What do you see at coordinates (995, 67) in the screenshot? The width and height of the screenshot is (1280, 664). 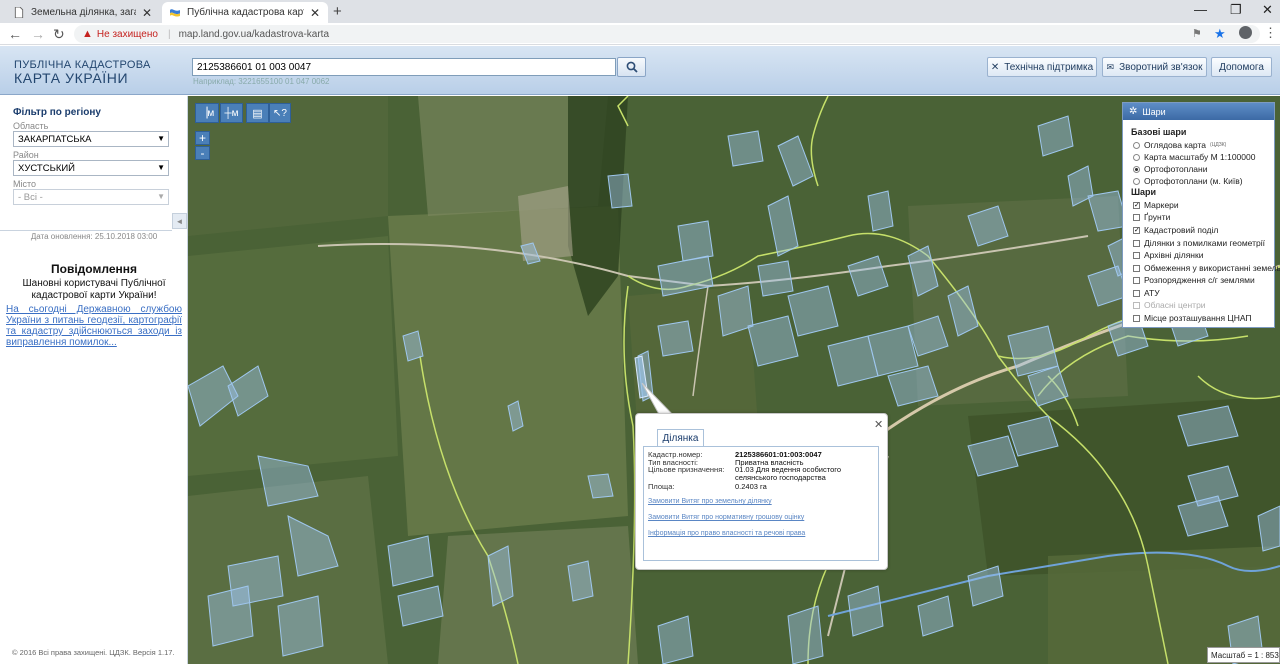 I see `tools-icon: ✕` at bounding box center [995, 67].